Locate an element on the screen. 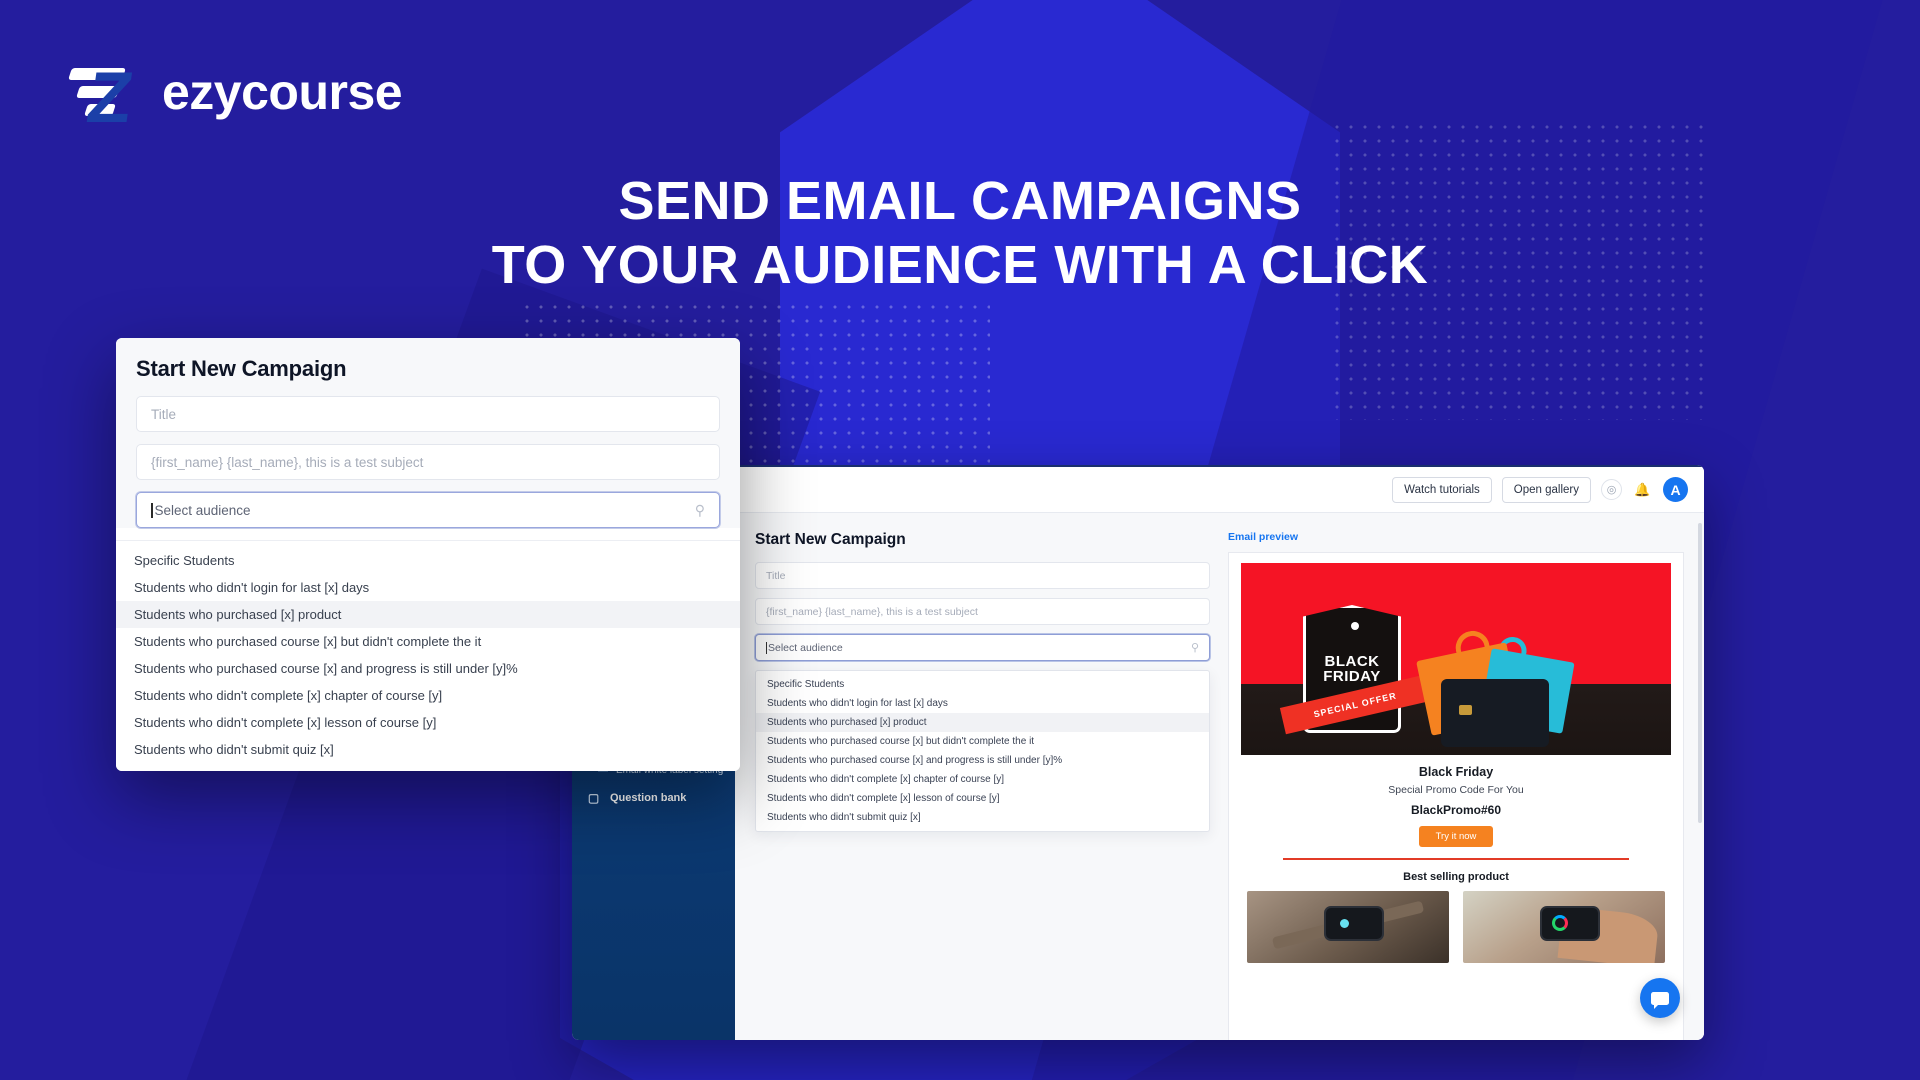 The height and width of the screenshot is (1080, 1920). product-thumbnail-row is located at coordinates (1456, 926).